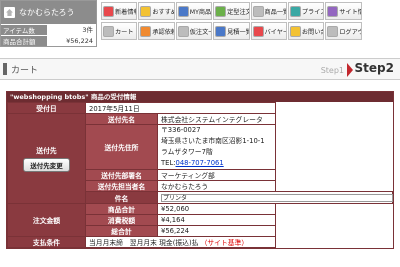  Describe the element at coordinates (168, 163) in the screenshot. I see `tel-label: TEL:` at that location.